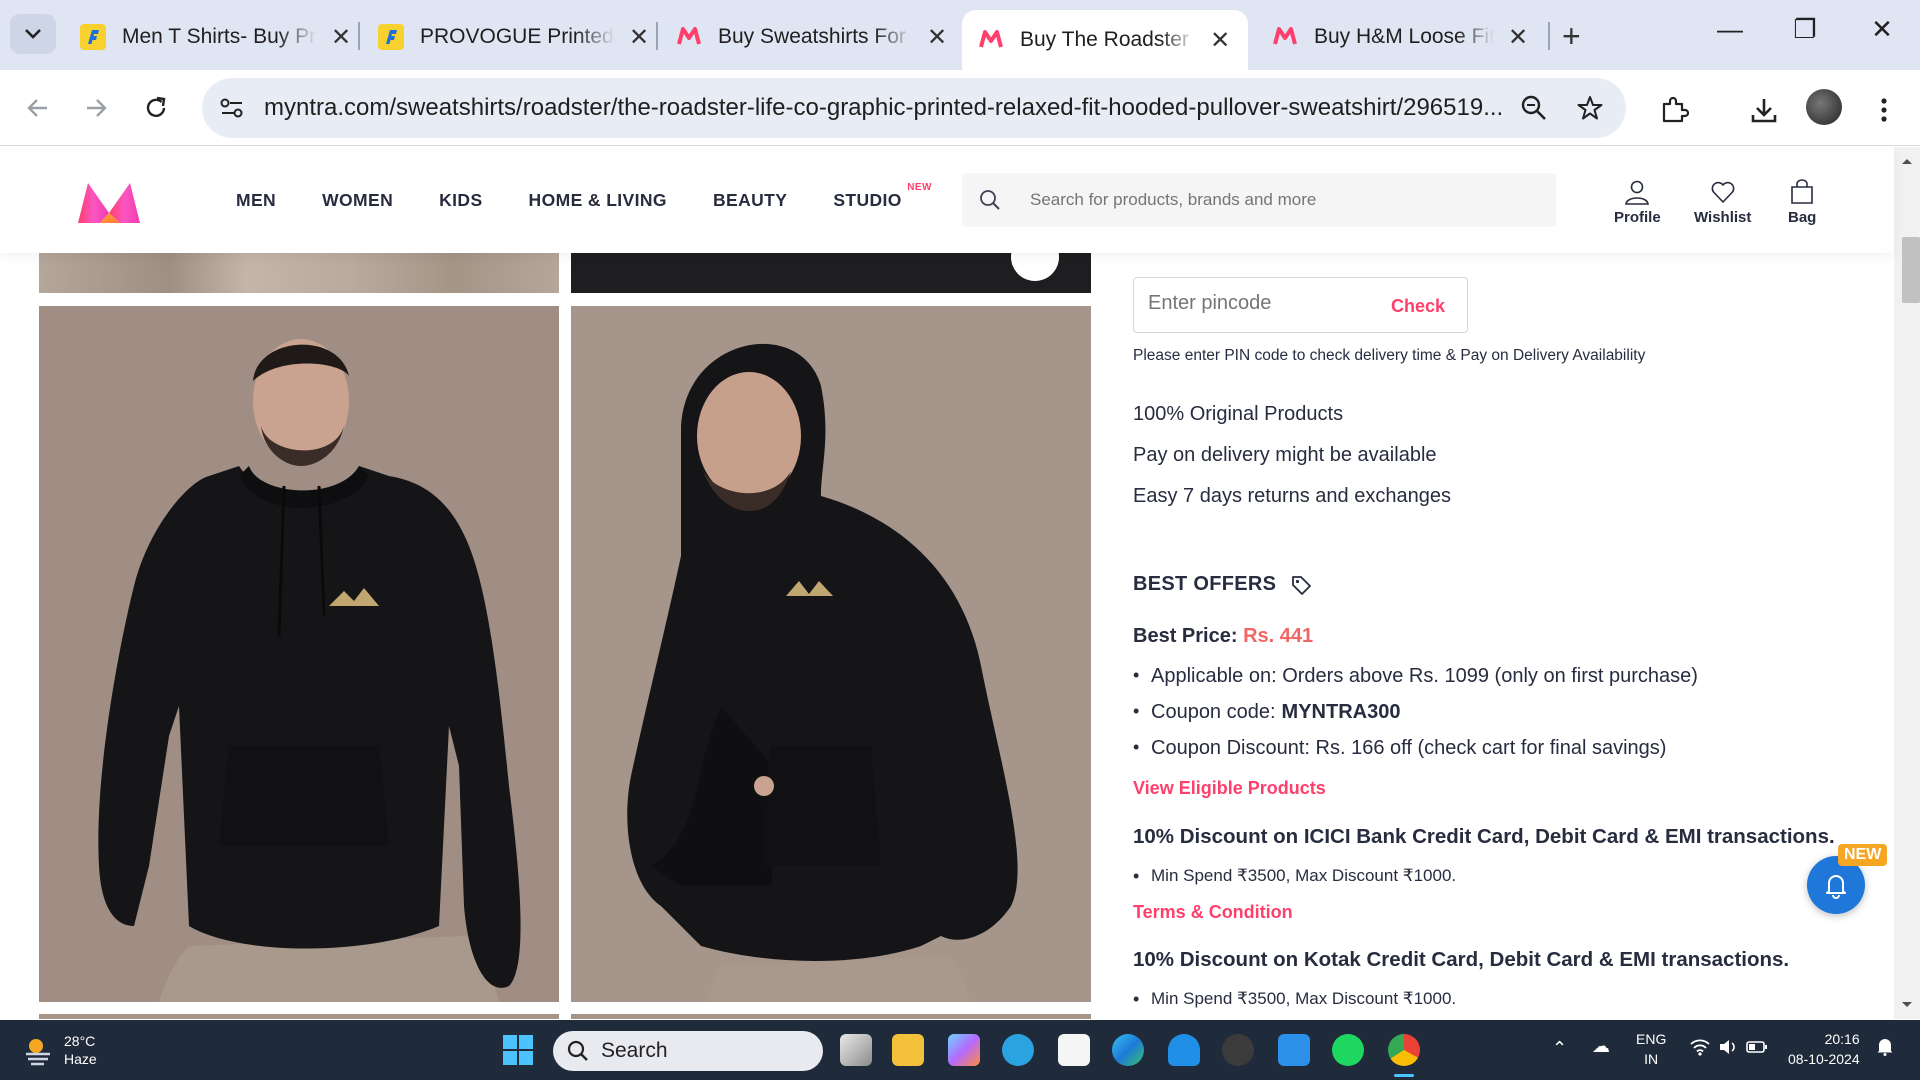  Describe the element at coordinates (964, 1050) in the screenshot. I see `copilot-icon` at that location.